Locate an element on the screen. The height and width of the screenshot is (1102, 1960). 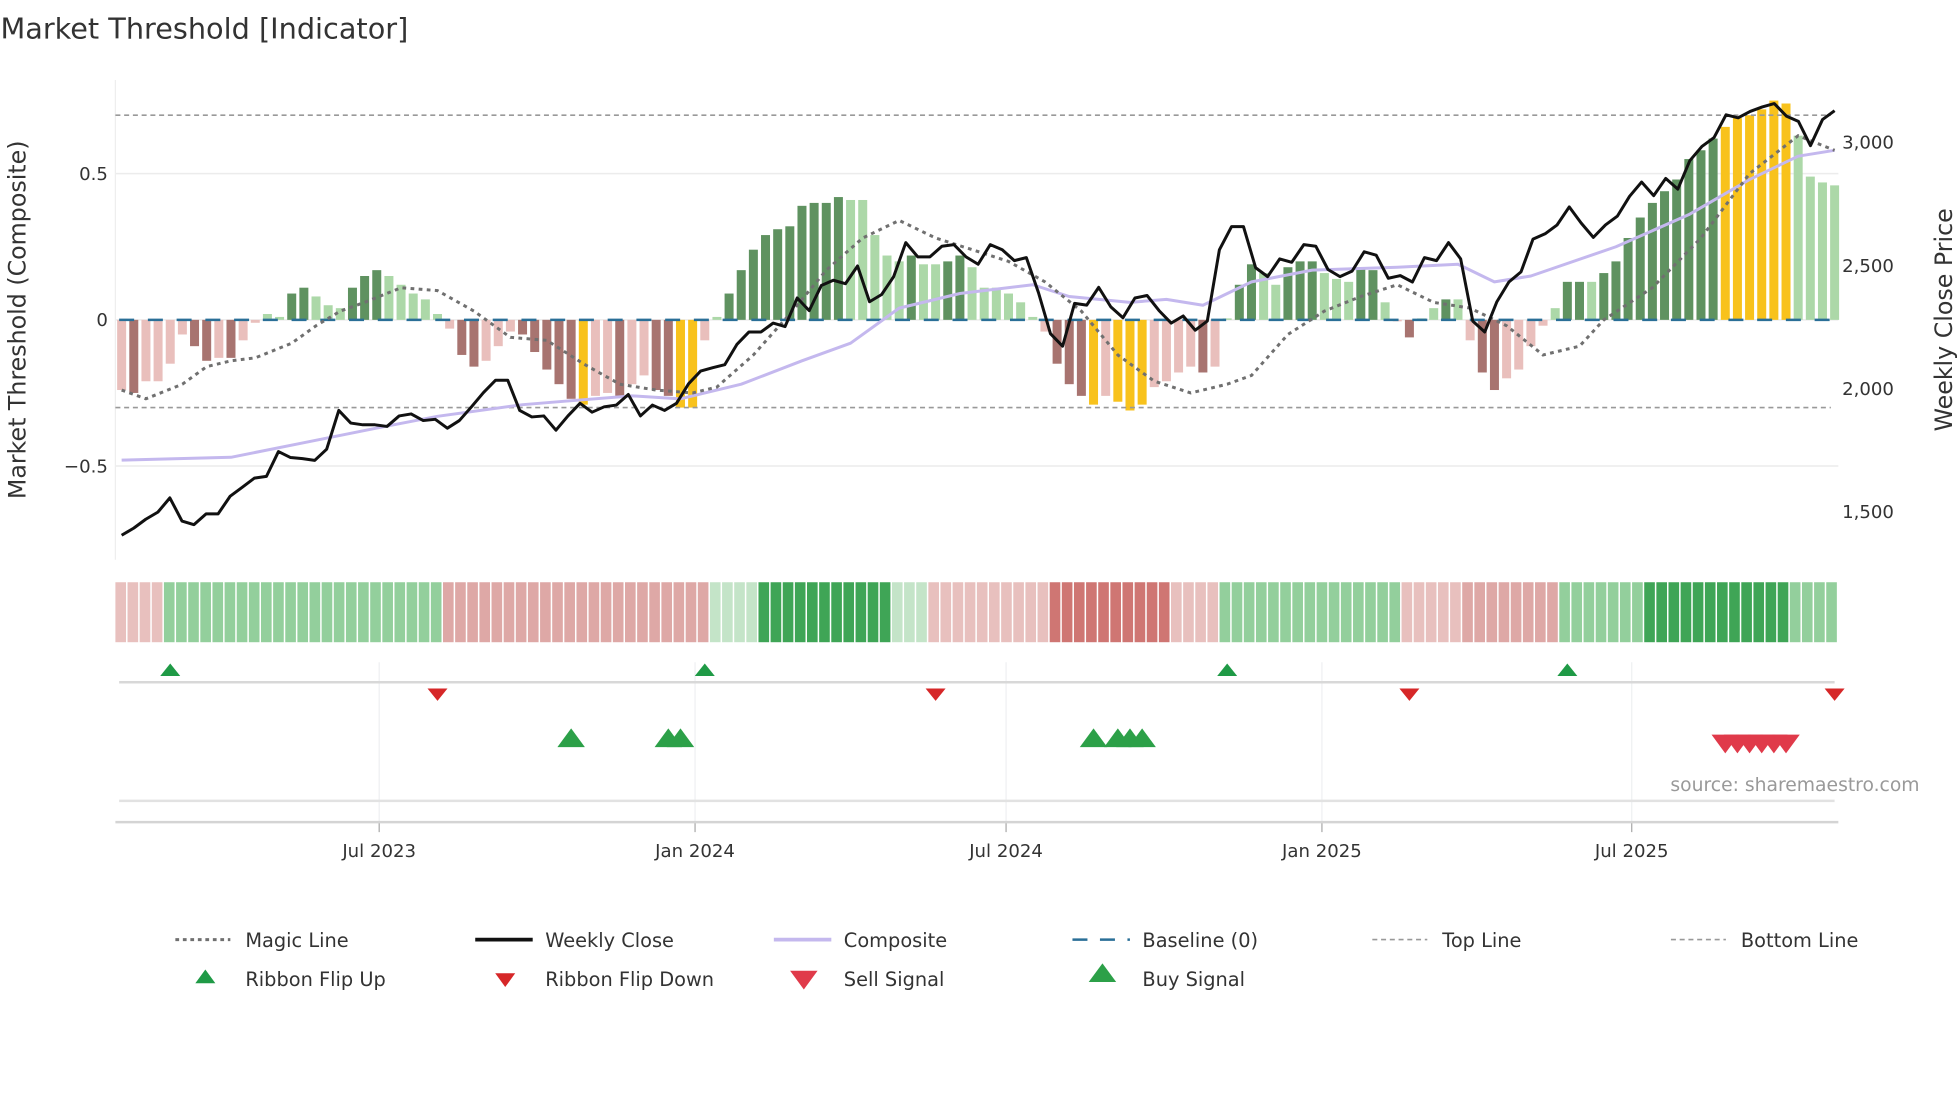
legend-label: Ribbon Flip Down is located at coordinates (629, 979).